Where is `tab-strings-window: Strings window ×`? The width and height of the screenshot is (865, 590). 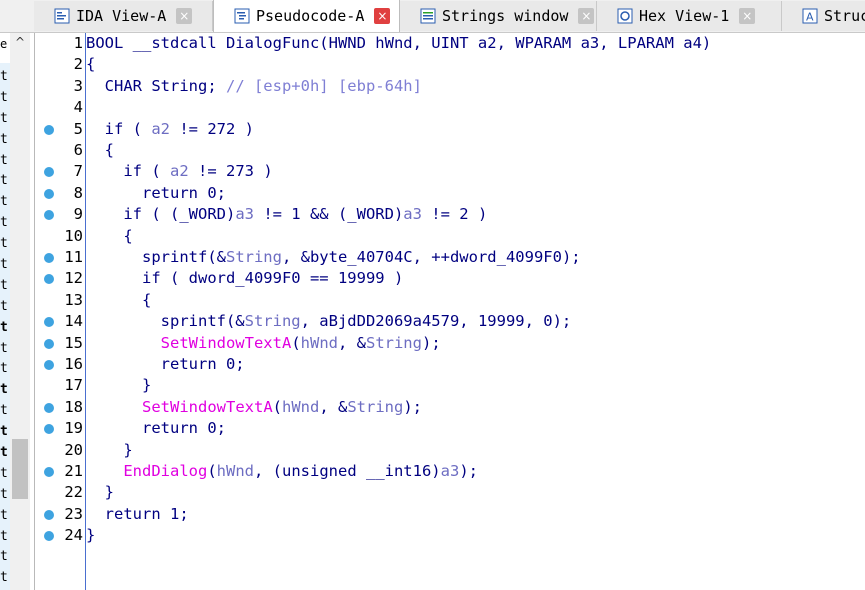 tab-strings-window: Strings window × is located at coordinates (498, 16).